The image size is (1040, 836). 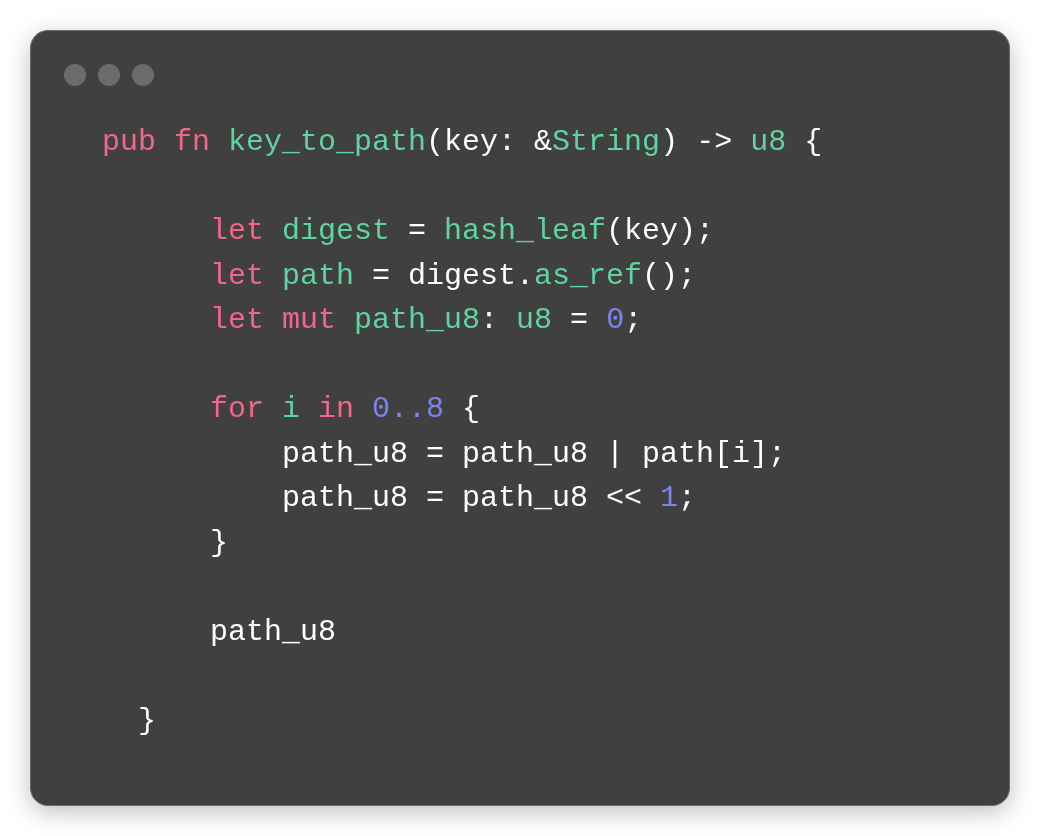 What do you see at coordinates (660, 231) in the screenshot?
I see `code-token: (key);` at bounding box center [660, 231].